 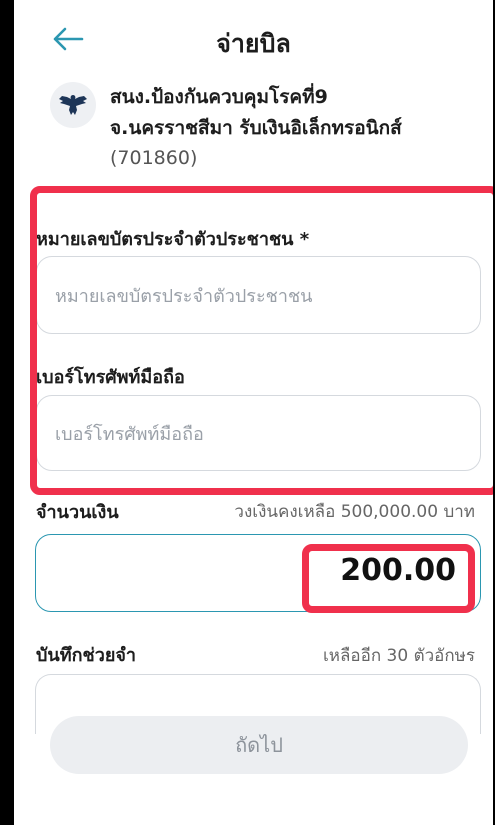 What do you see at coordinates (354, 512) in the screenshot?
I see `remaining-limit-text: วงเงินคงเหลือ 500,000.00 บาท` at bounding box center [354, 512].